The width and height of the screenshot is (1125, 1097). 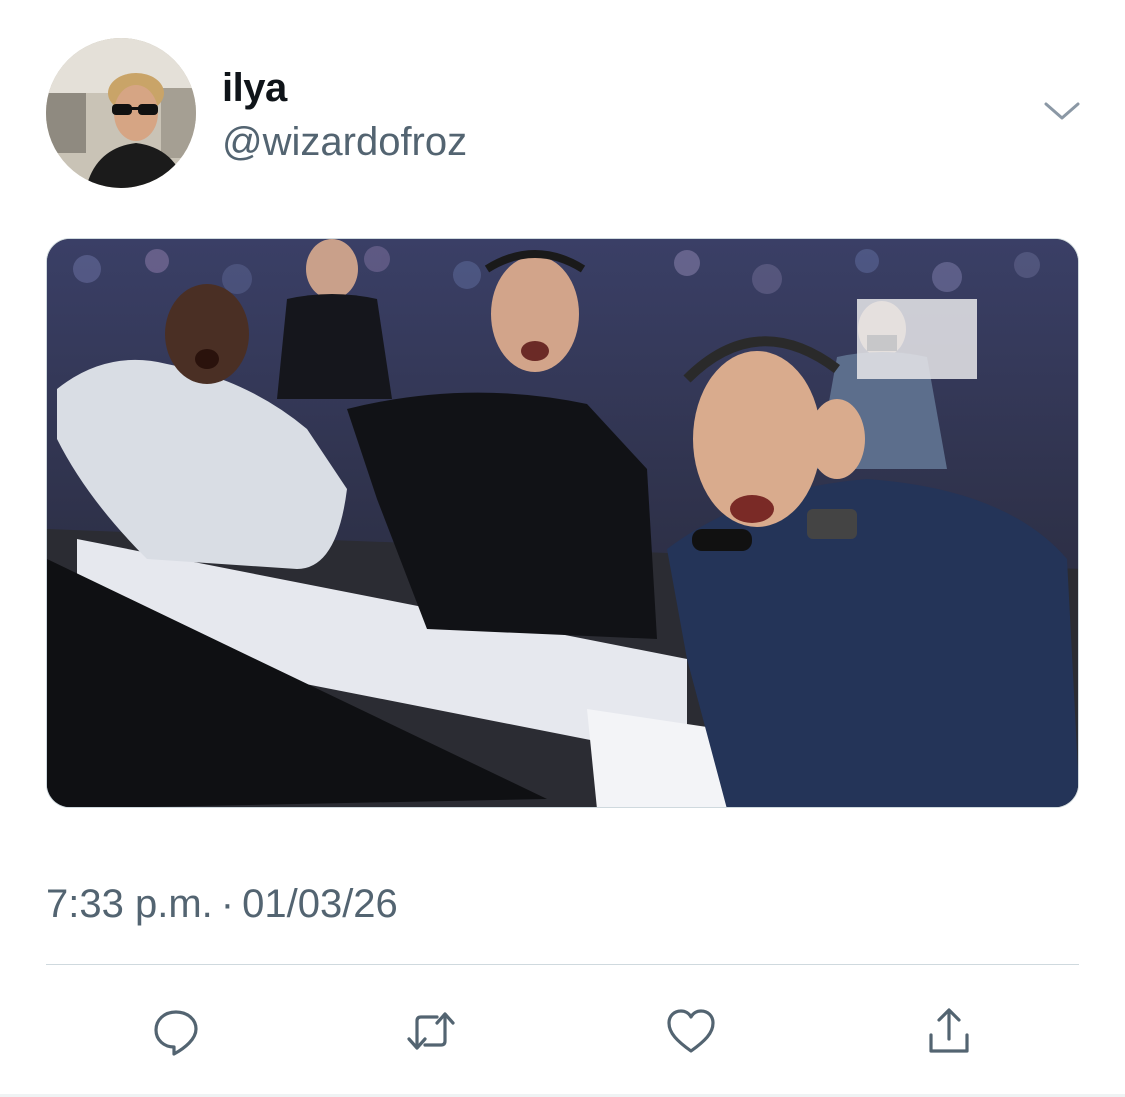 I want to click on chevron-down-icon, so click(x=1062, y=111).